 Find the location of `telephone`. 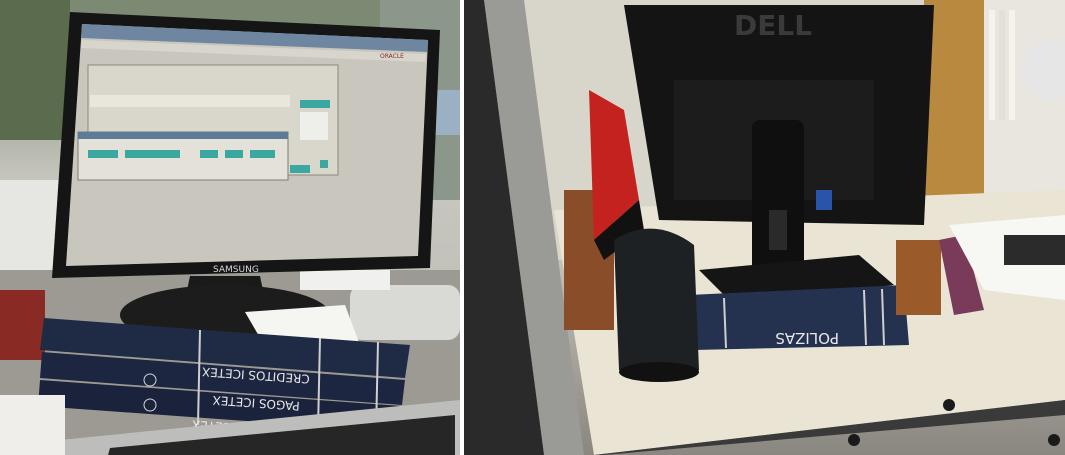

telephone is located at coordinates (405, 312).